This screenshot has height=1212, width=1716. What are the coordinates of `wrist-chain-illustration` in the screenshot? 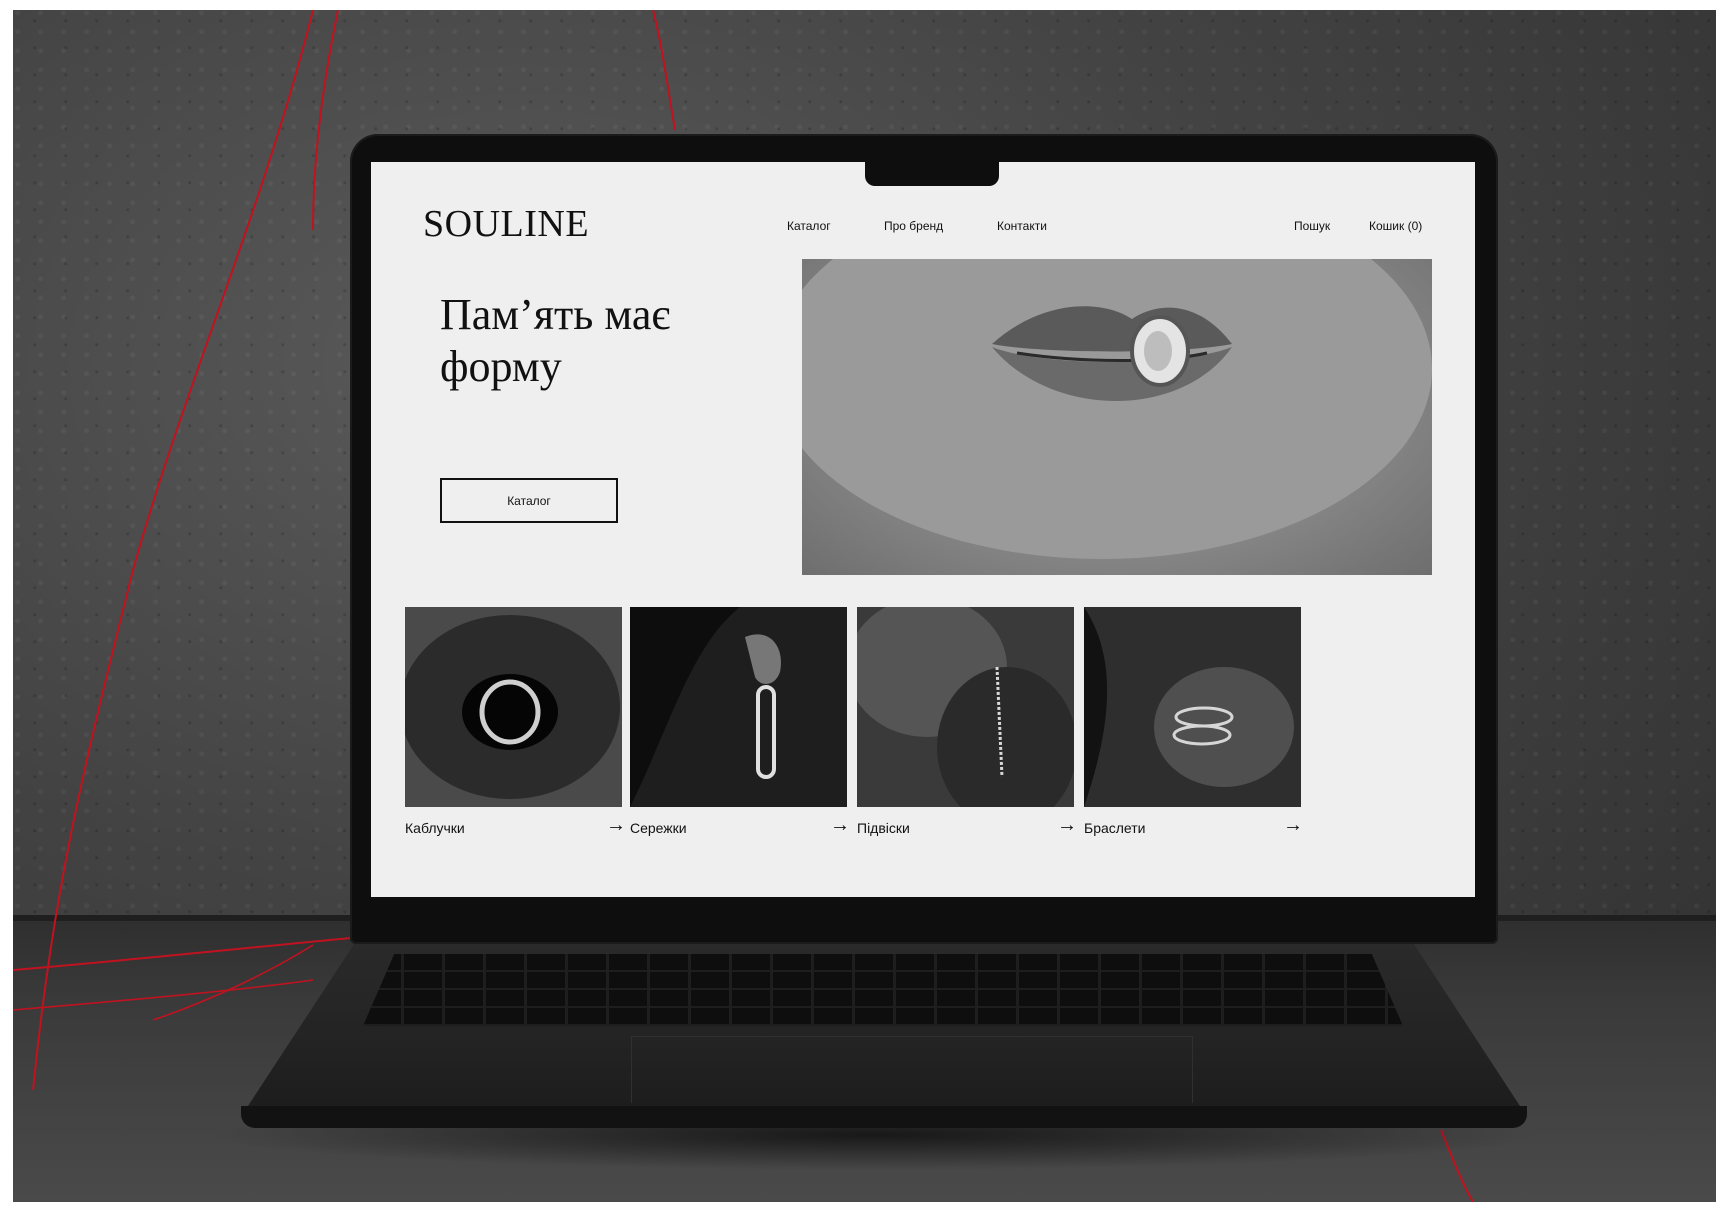 It's located at (965, 707).